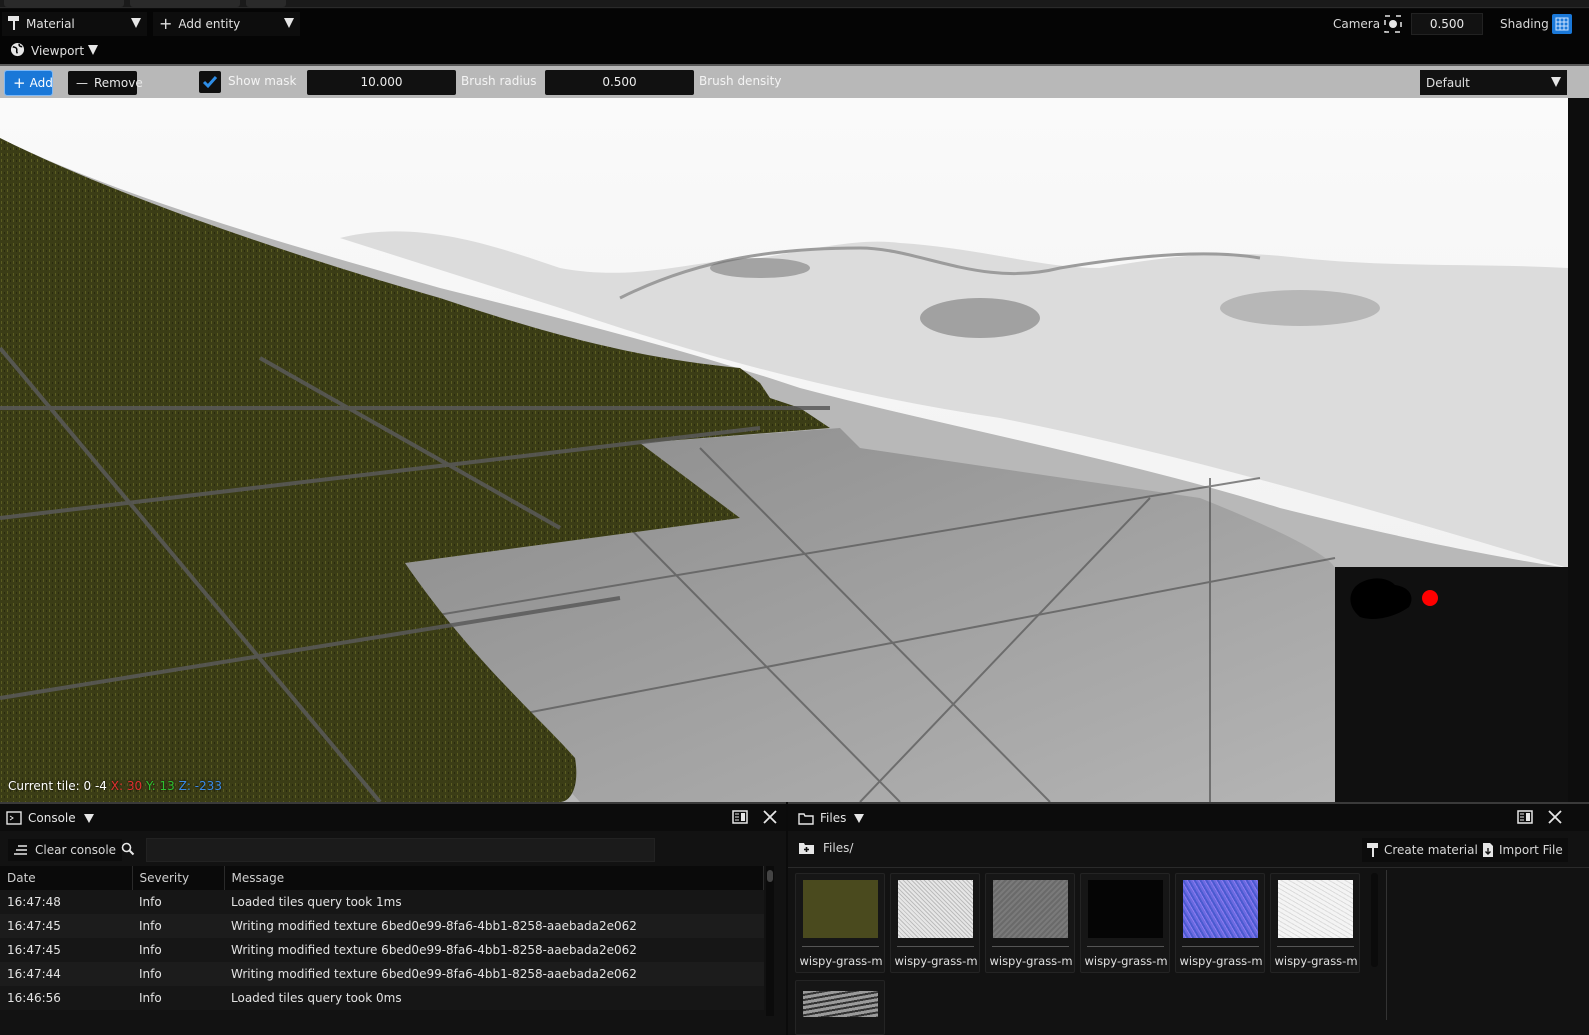 The width and height of the screenshot is (1589, 1035). I want to click on paint-roller-icon, so click(14, 24).